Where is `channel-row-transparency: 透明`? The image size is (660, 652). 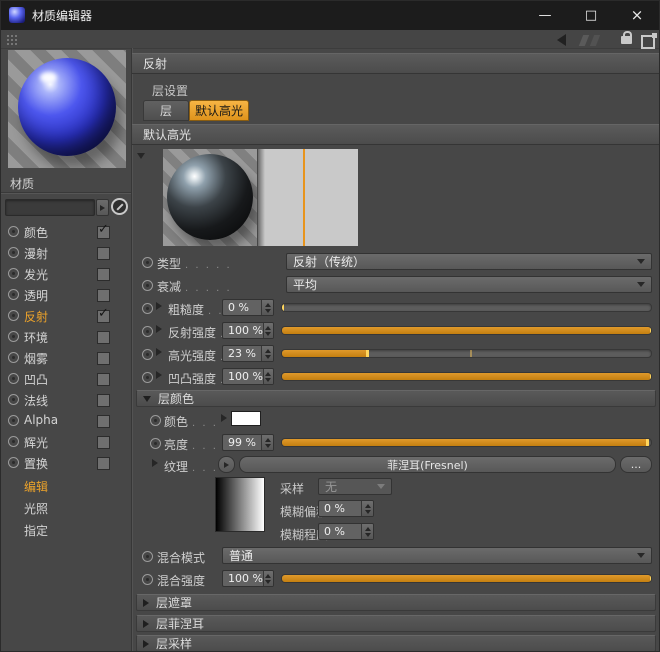
channel-row-transparency: 透明 is located at coordinates (65, 295).